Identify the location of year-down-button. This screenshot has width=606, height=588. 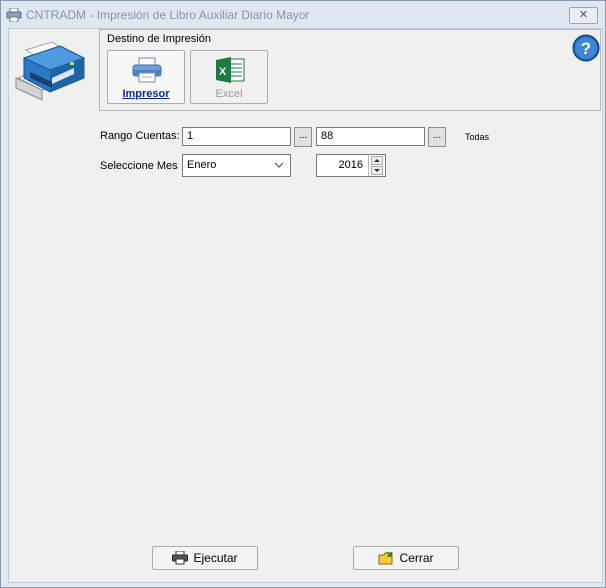
(377, 170).